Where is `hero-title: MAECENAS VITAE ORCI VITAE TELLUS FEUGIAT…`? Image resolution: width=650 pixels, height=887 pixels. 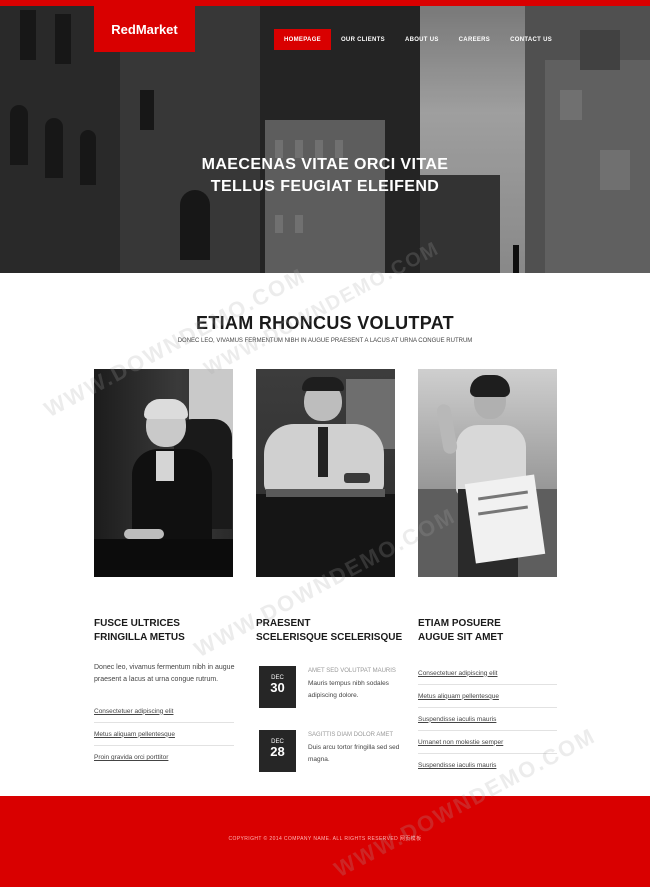
hero-title: MAECENAS VITAE ORCI VITAE TELLUS FEUGIAT… is located at coordinates (325, 176).